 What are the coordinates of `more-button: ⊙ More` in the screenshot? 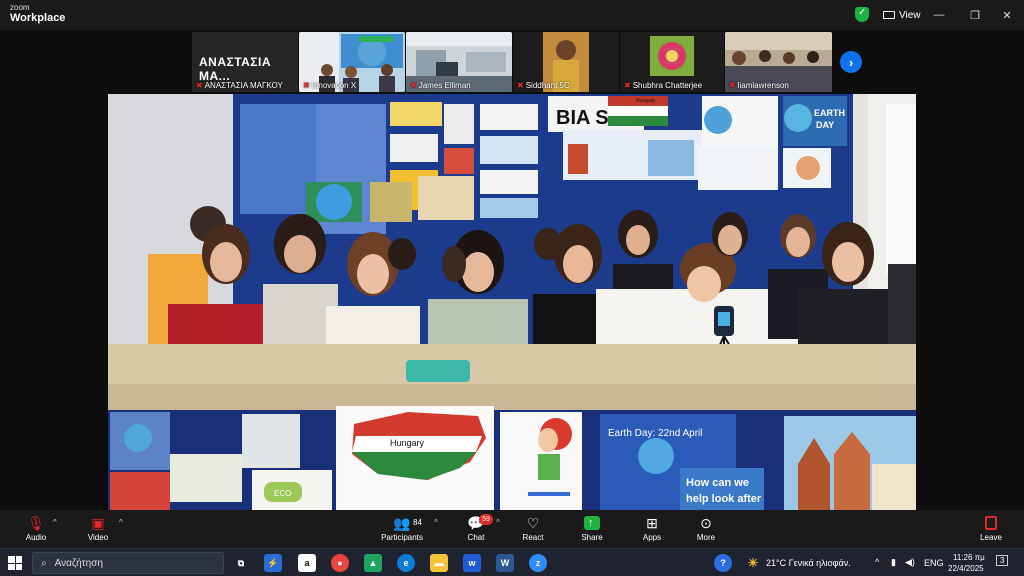 It's located at (706, 530).